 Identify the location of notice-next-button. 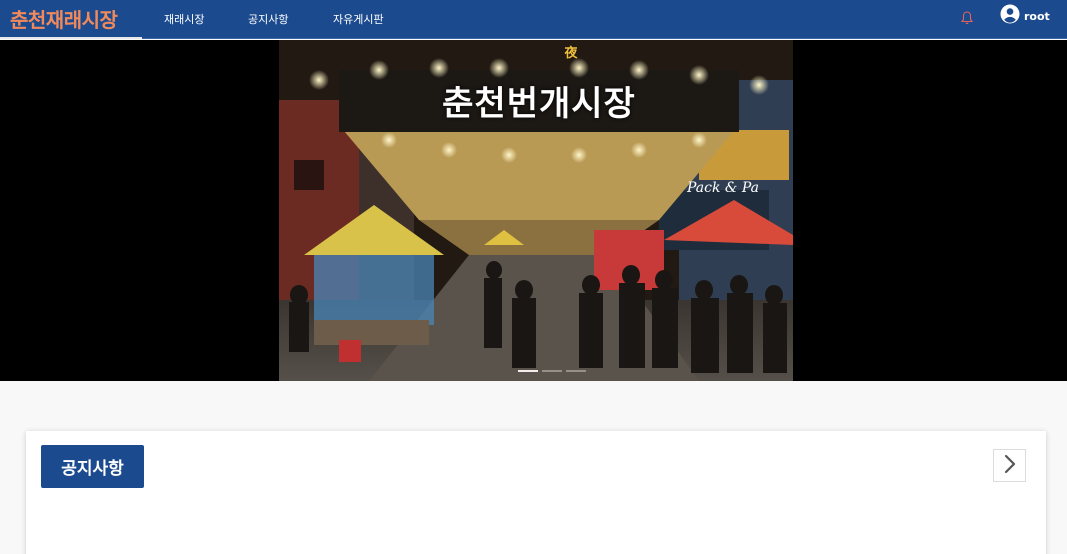
(1009, 465).